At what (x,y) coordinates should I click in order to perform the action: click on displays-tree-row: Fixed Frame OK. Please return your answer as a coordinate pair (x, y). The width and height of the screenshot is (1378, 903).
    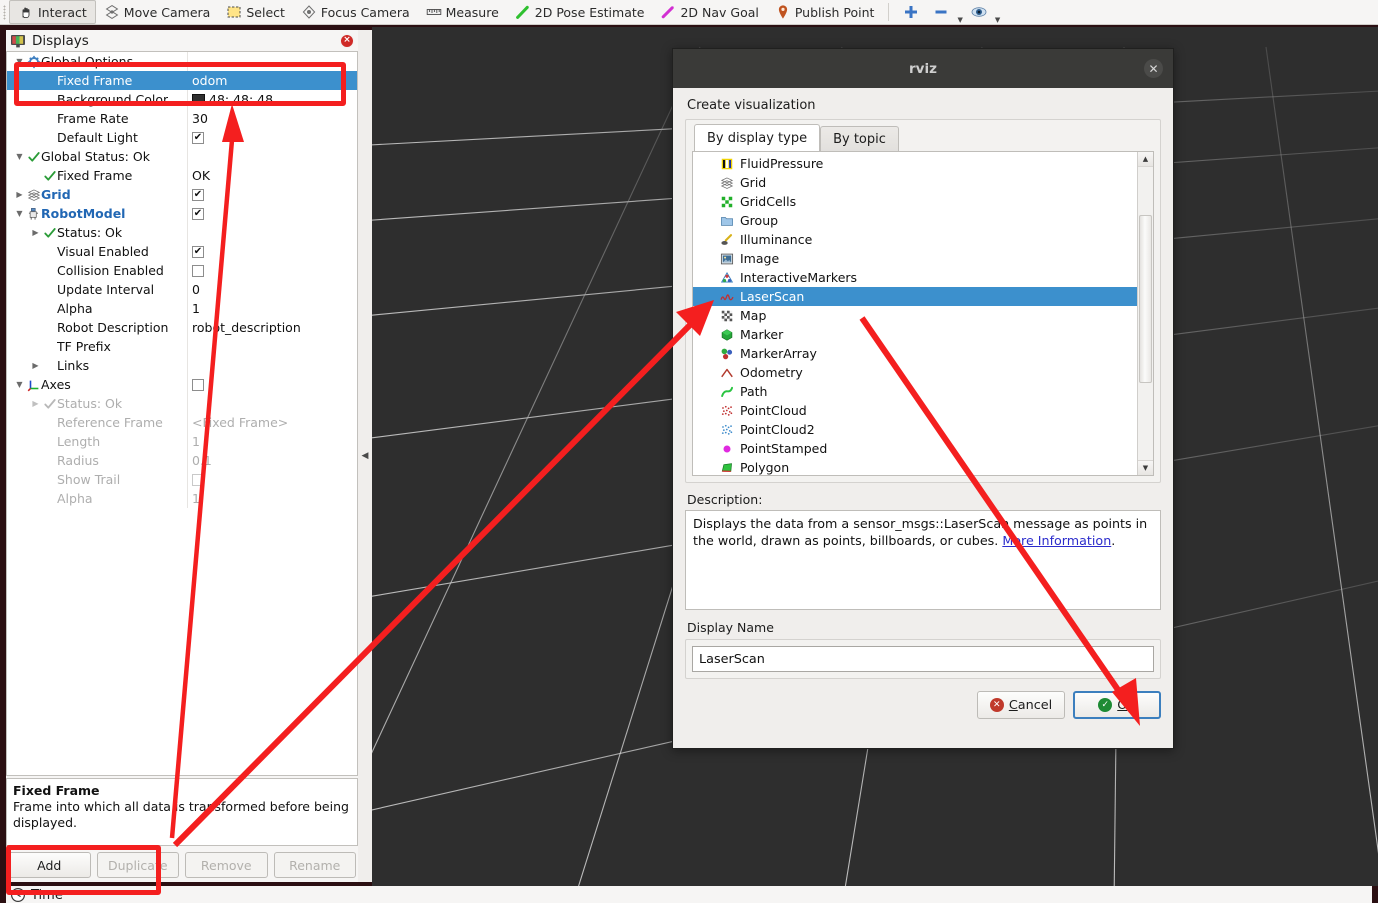
    Looking at the image, I should click on (182, 175).